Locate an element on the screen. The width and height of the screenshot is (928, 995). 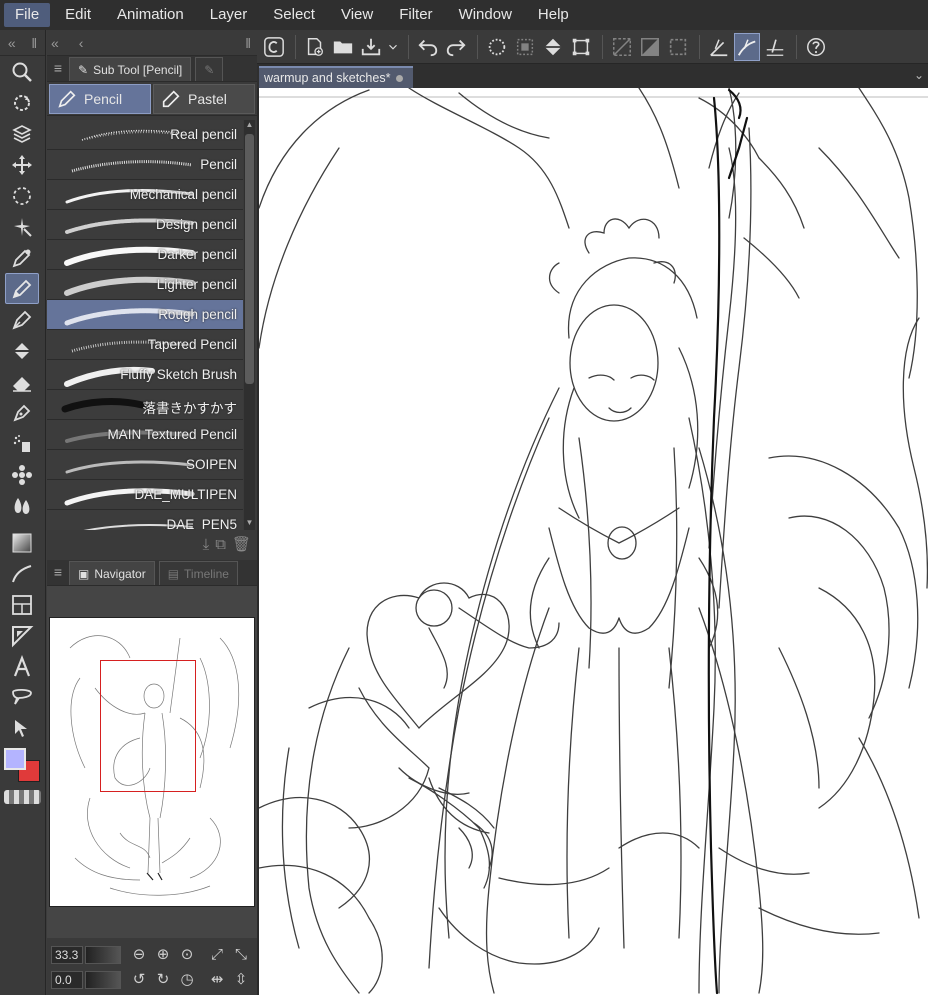
move-view-tool is located at coordinates (22, 102).